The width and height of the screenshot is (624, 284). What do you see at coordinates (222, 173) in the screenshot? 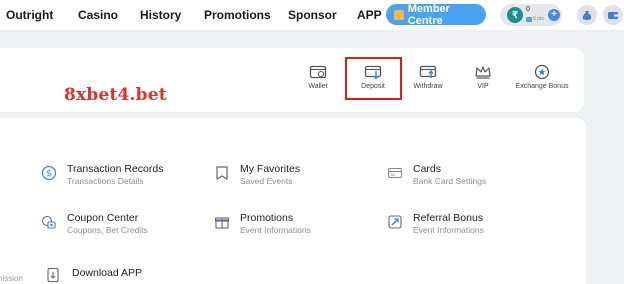
I see `bookmark-icon` at bounding box center [222, 173].